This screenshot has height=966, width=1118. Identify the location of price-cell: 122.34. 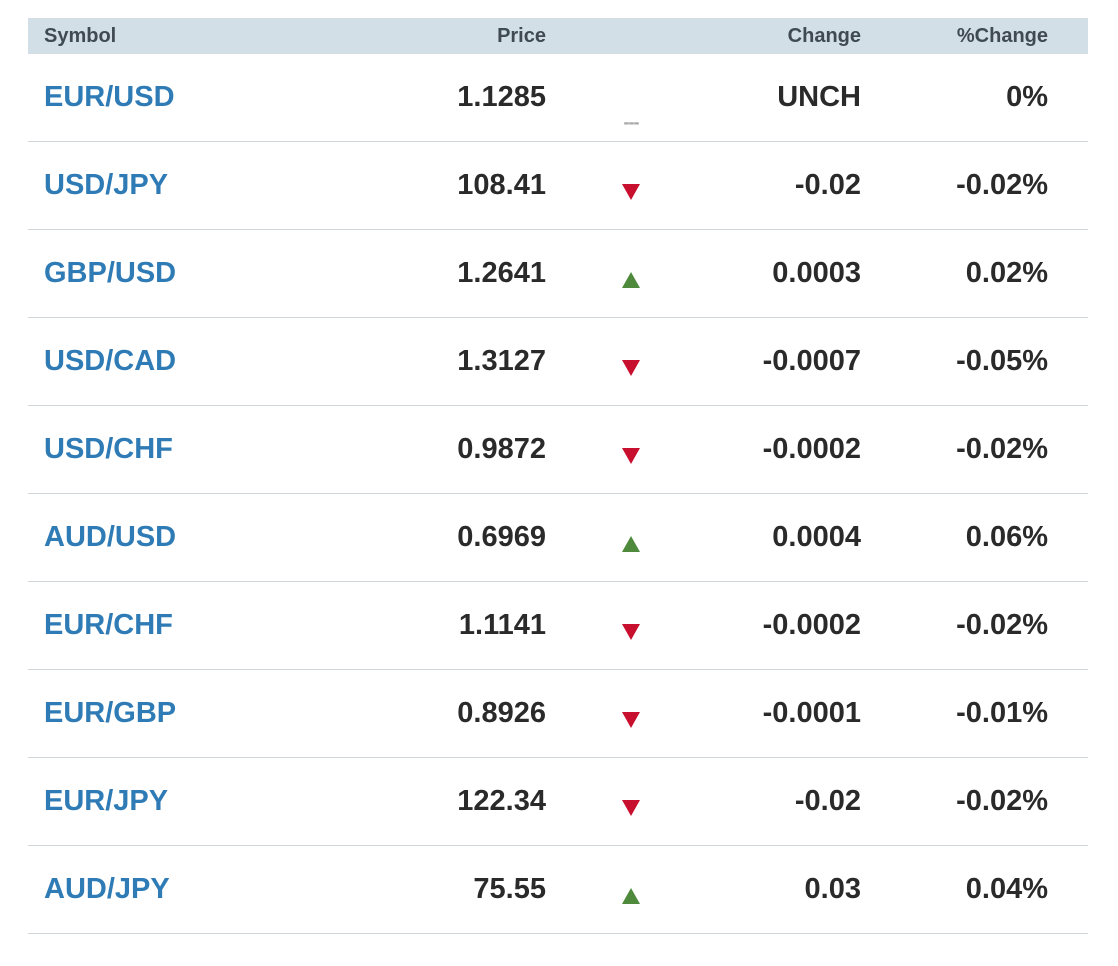
(501, 801).